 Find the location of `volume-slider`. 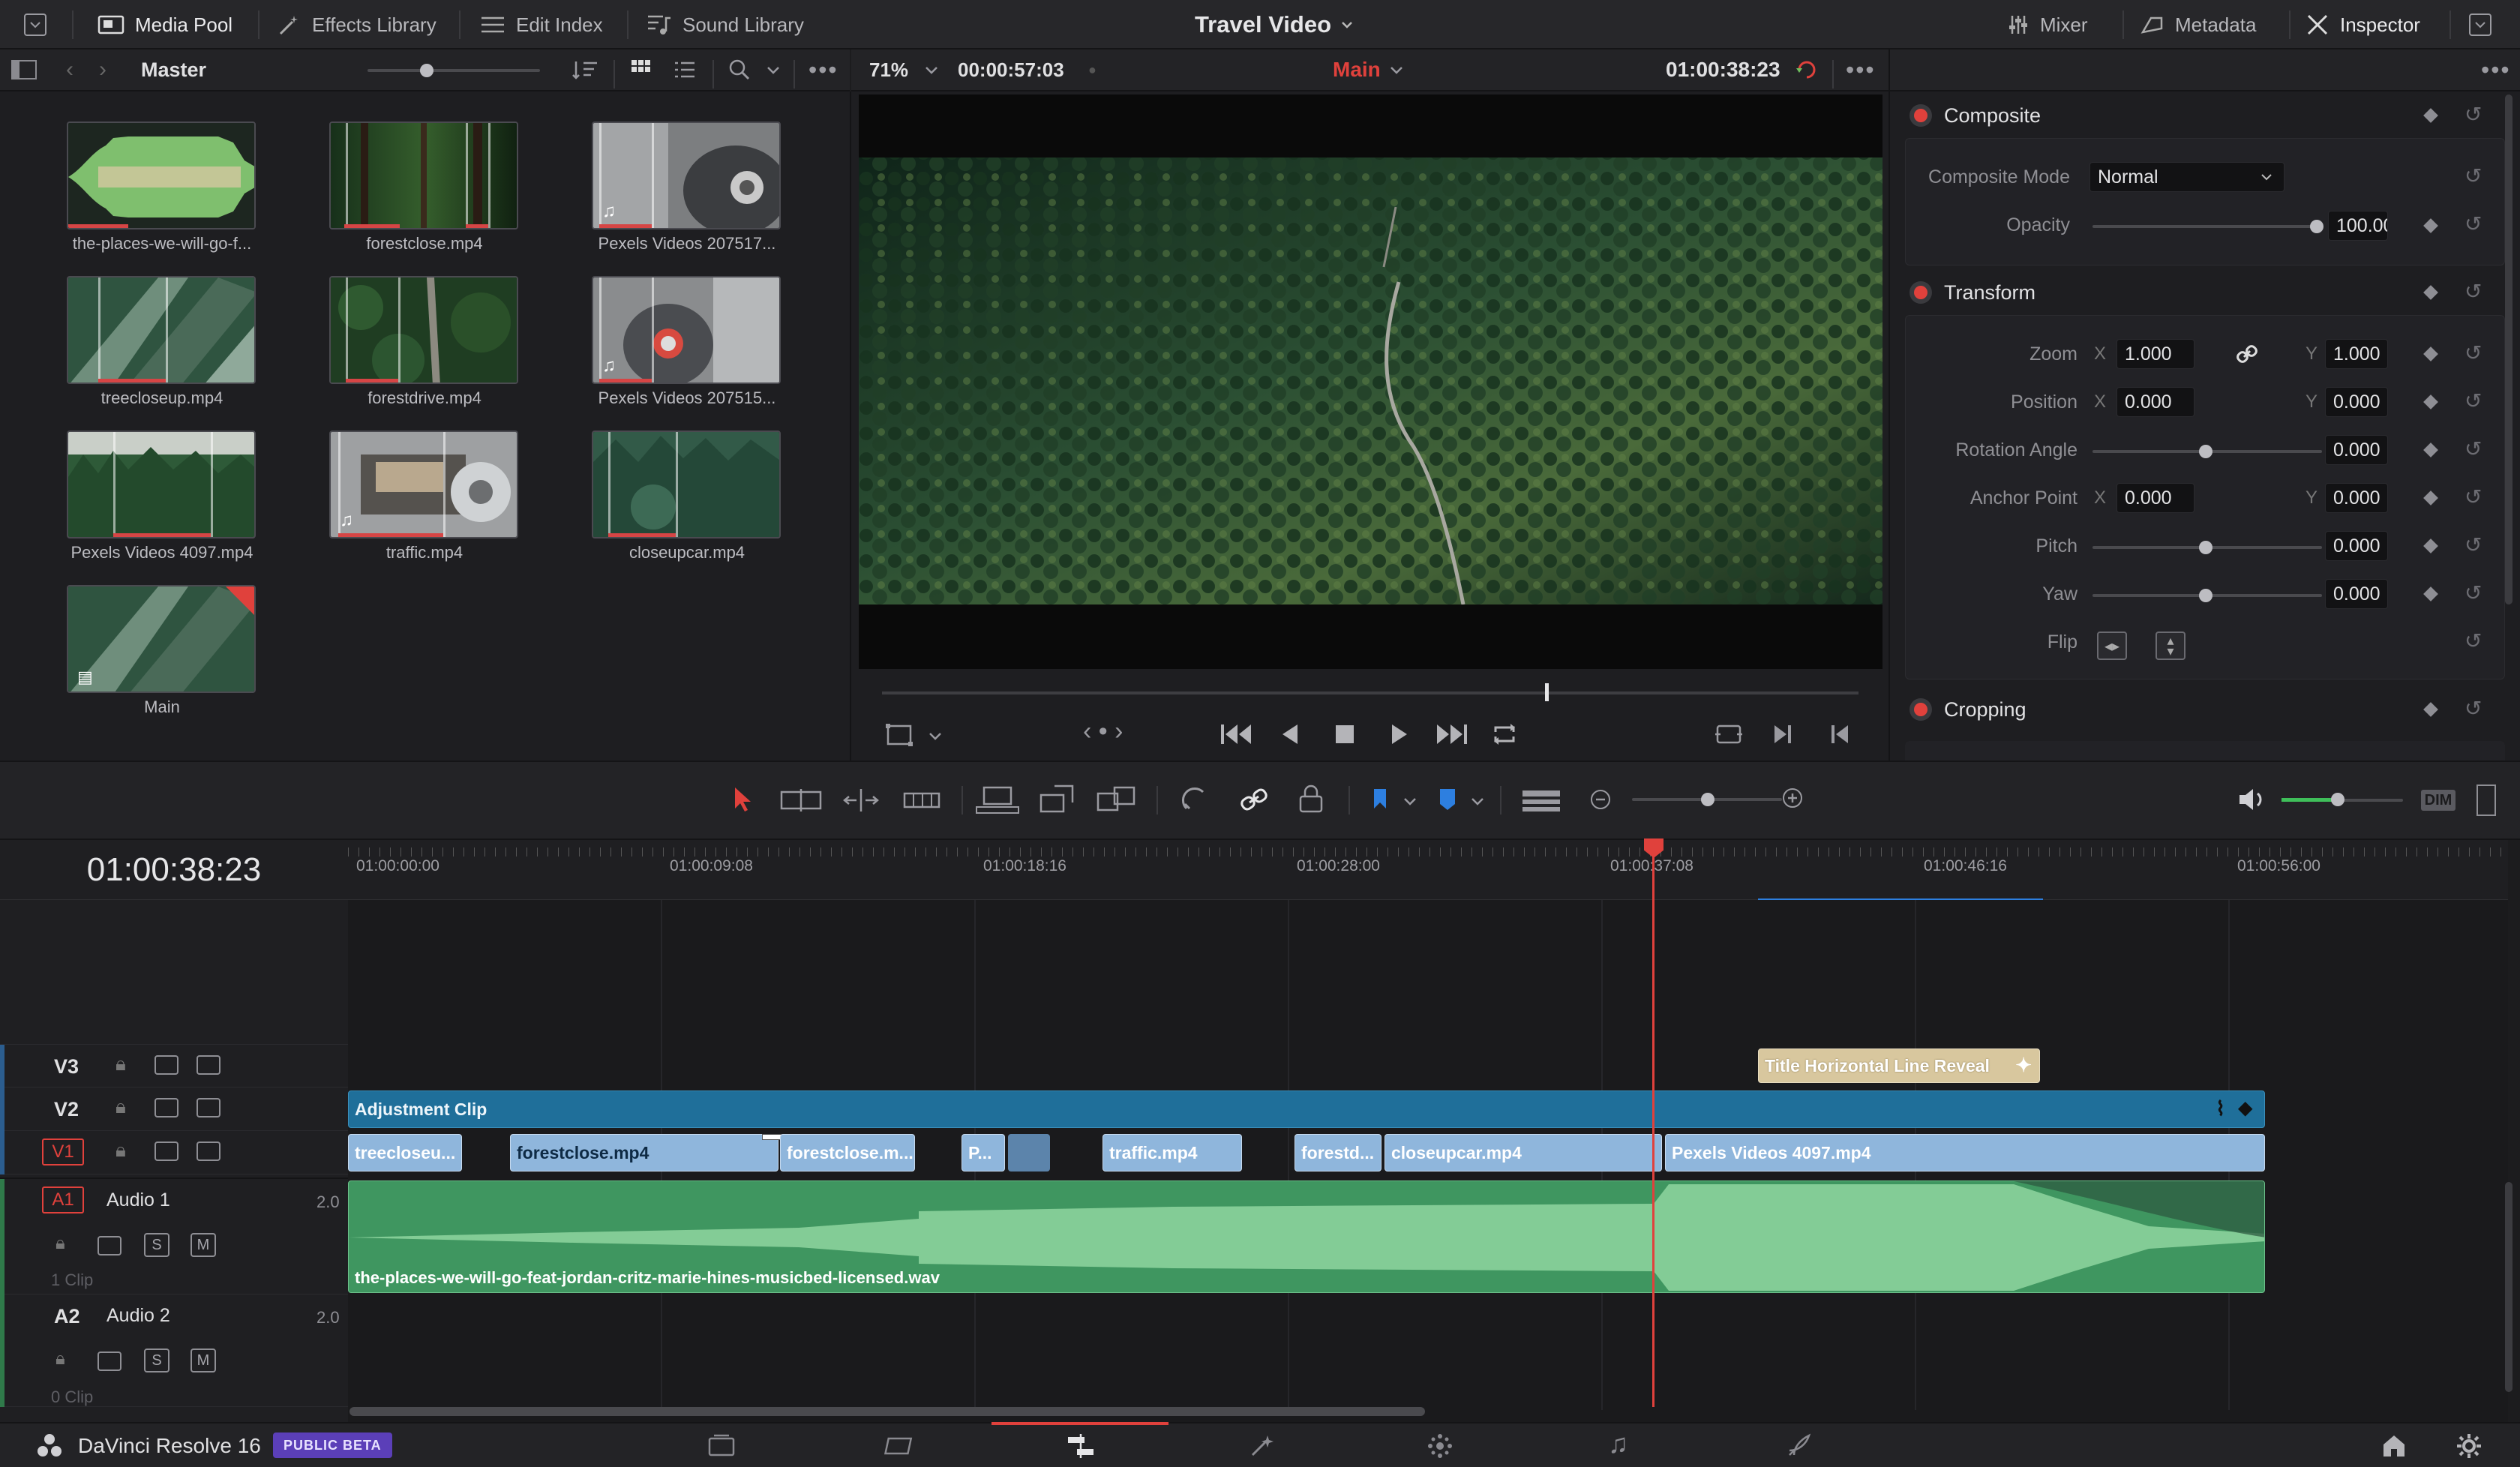

volume-slider is located at coordinates (2370, 800).